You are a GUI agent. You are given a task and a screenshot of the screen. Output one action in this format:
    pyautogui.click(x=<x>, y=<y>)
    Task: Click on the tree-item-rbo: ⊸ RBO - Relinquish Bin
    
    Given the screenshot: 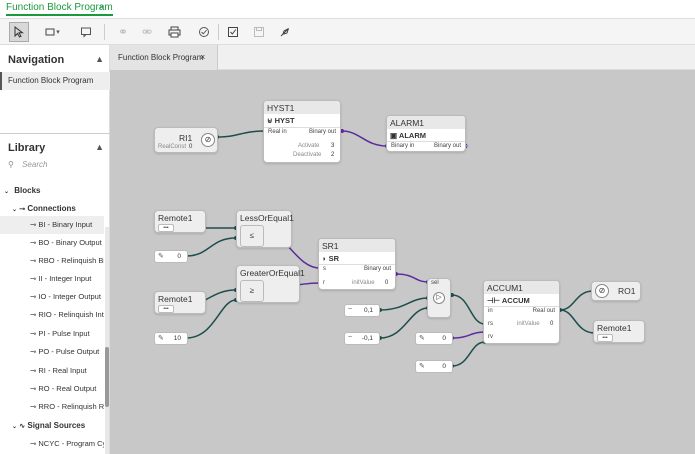 What is the action you would take?
    pyautogui.click(x=52, y=261)
    